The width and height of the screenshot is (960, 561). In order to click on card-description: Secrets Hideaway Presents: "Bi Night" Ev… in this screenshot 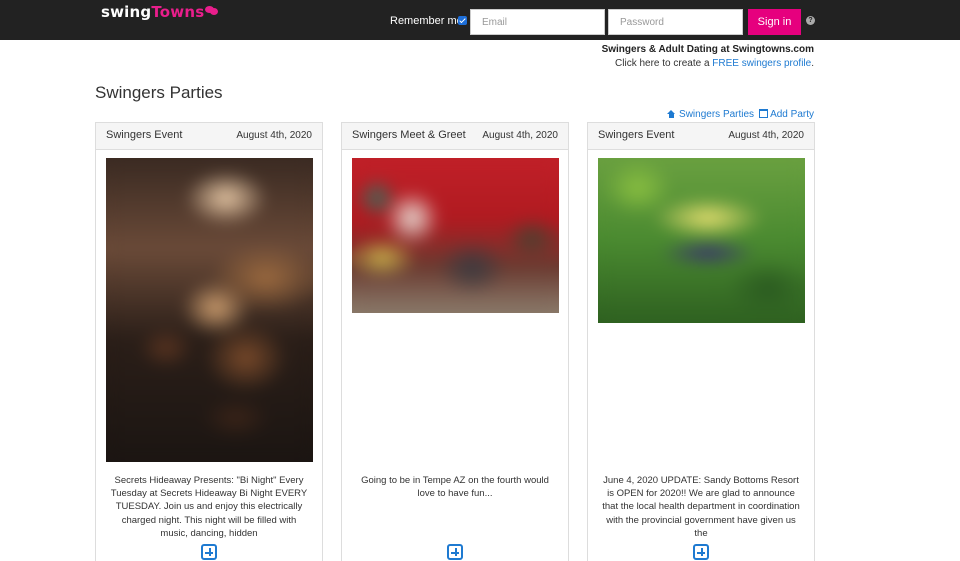, I will do `click(209, 507)`.